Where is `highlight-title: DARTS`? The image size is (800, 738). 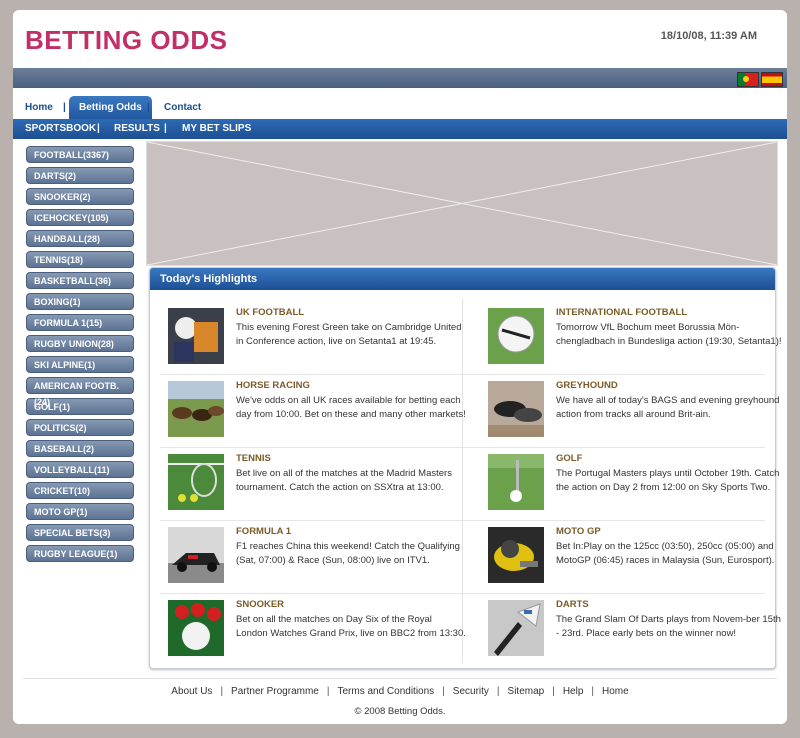 highlight-title: DARTS is located at coordinates (572, 604).